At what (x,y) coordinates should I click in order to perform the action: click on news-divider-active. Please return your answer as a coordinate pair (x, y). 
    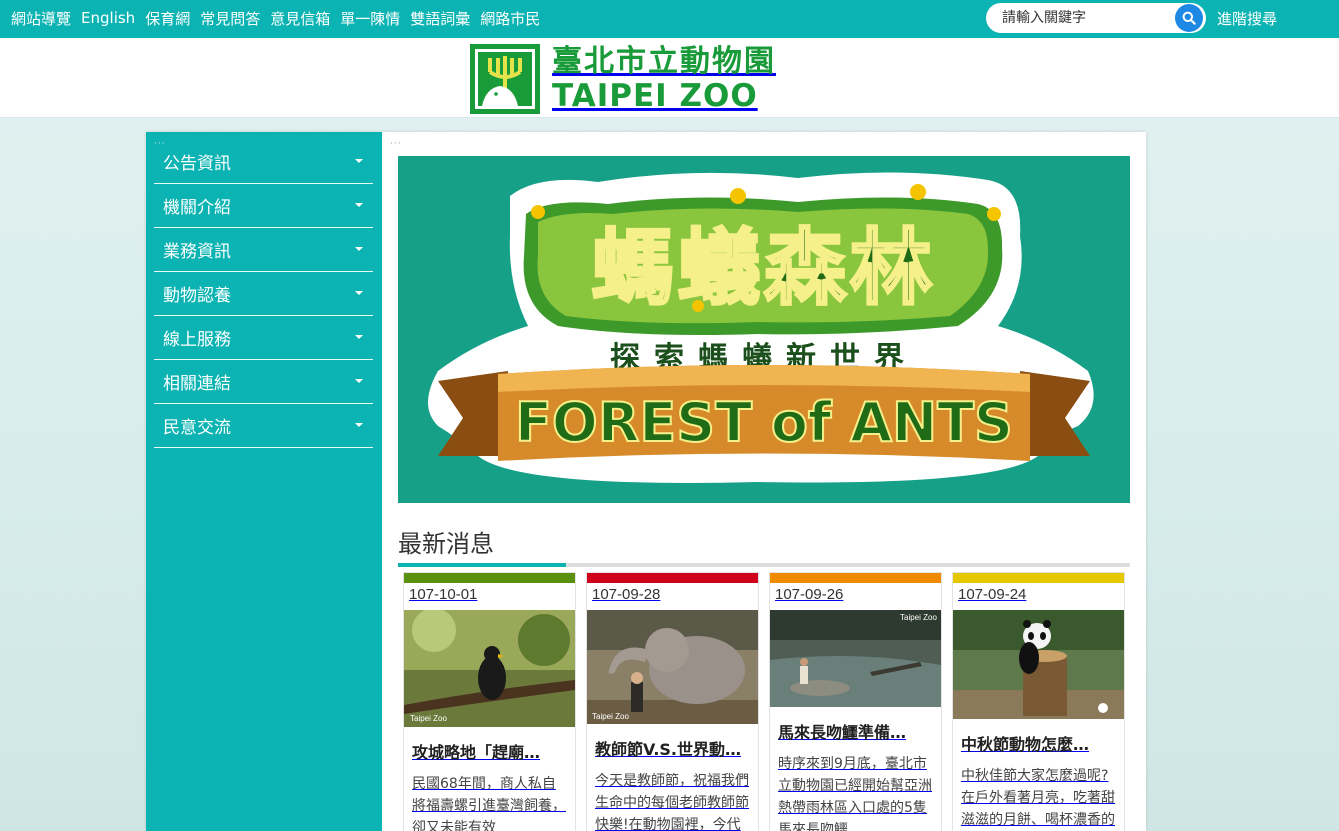
    Looking at the image, I should click on (482, 565).